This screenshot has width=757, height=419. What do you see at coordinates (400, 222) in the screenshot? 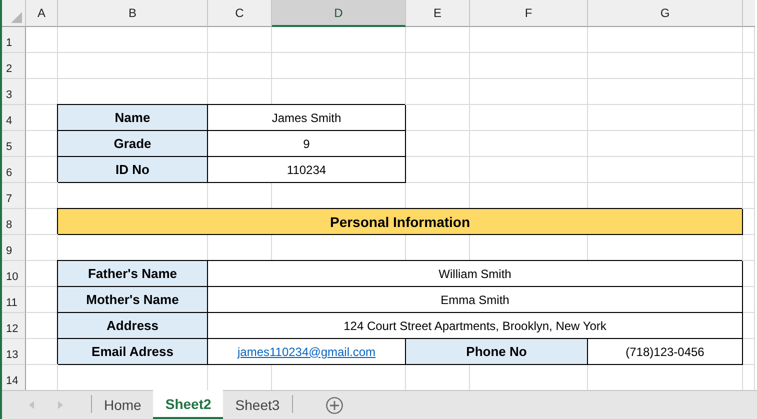
I see `section-title: Personal Information` at bounding box center [400, 222].